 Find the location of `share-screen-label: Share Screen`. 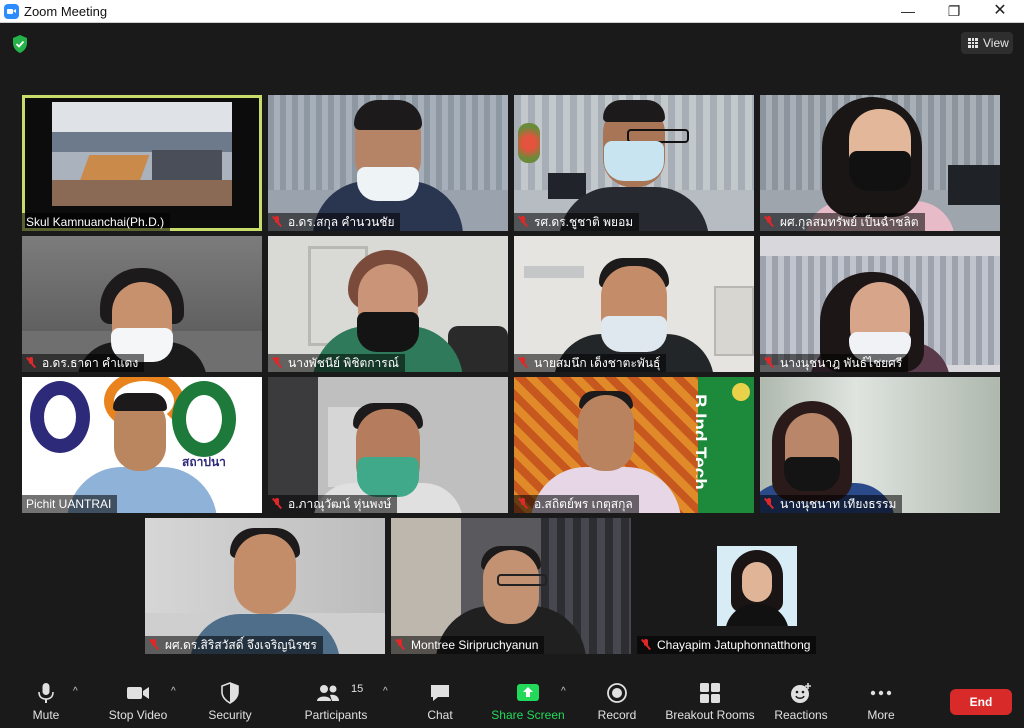

share-screen-label: Share Screen is located at coordinates (528, 715).